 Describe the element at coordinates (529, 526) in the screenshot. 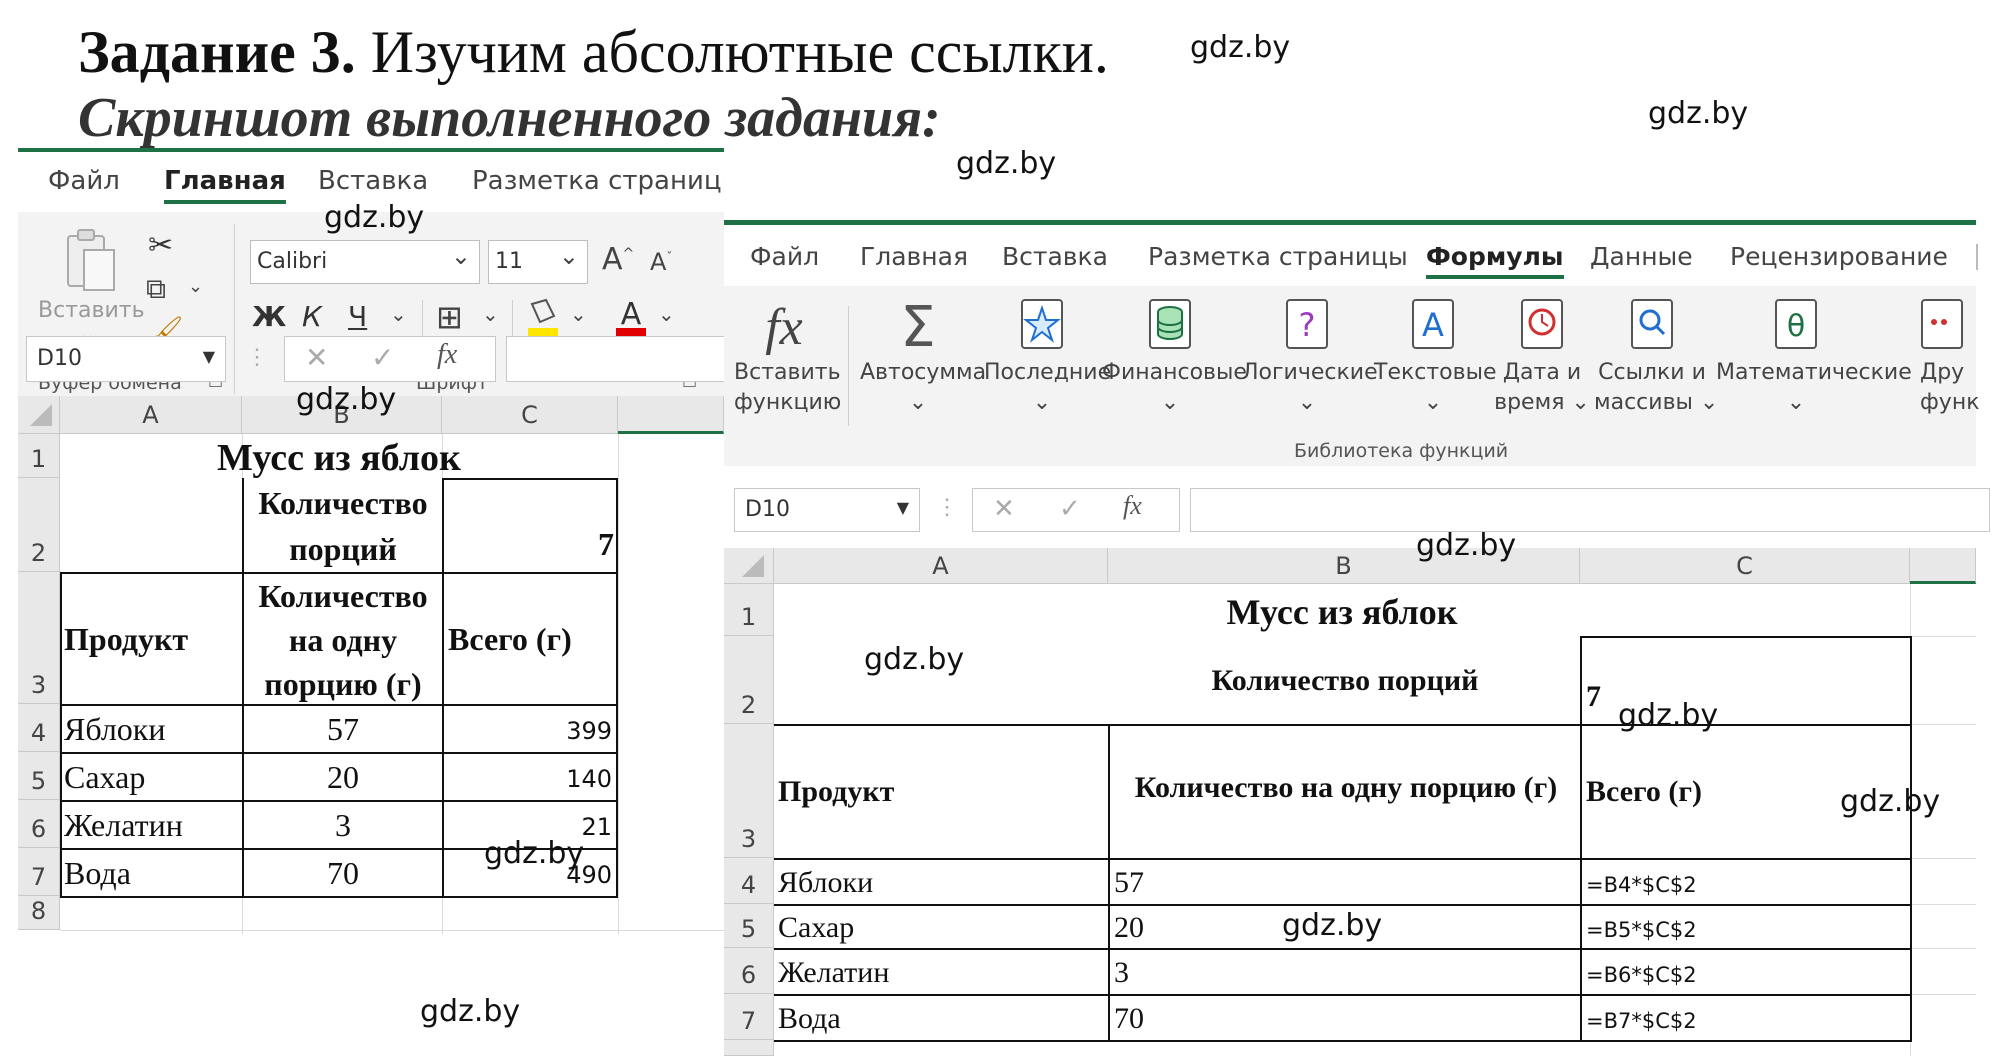

I see `portions-value: 7` at that location.